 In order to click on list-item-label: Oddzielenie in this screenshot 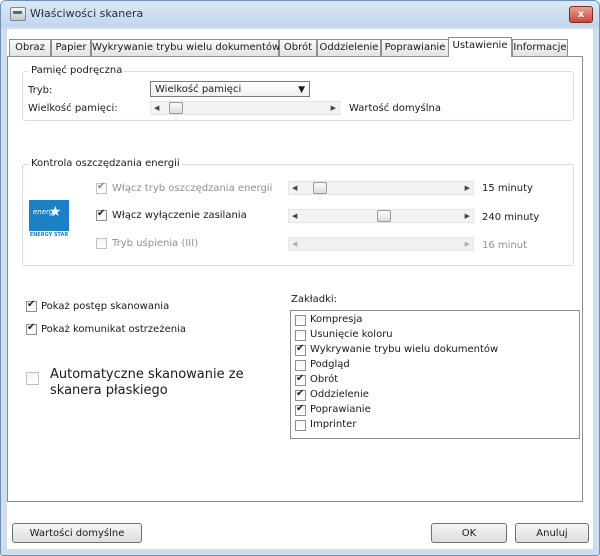, I will do `click(339, 394)`.